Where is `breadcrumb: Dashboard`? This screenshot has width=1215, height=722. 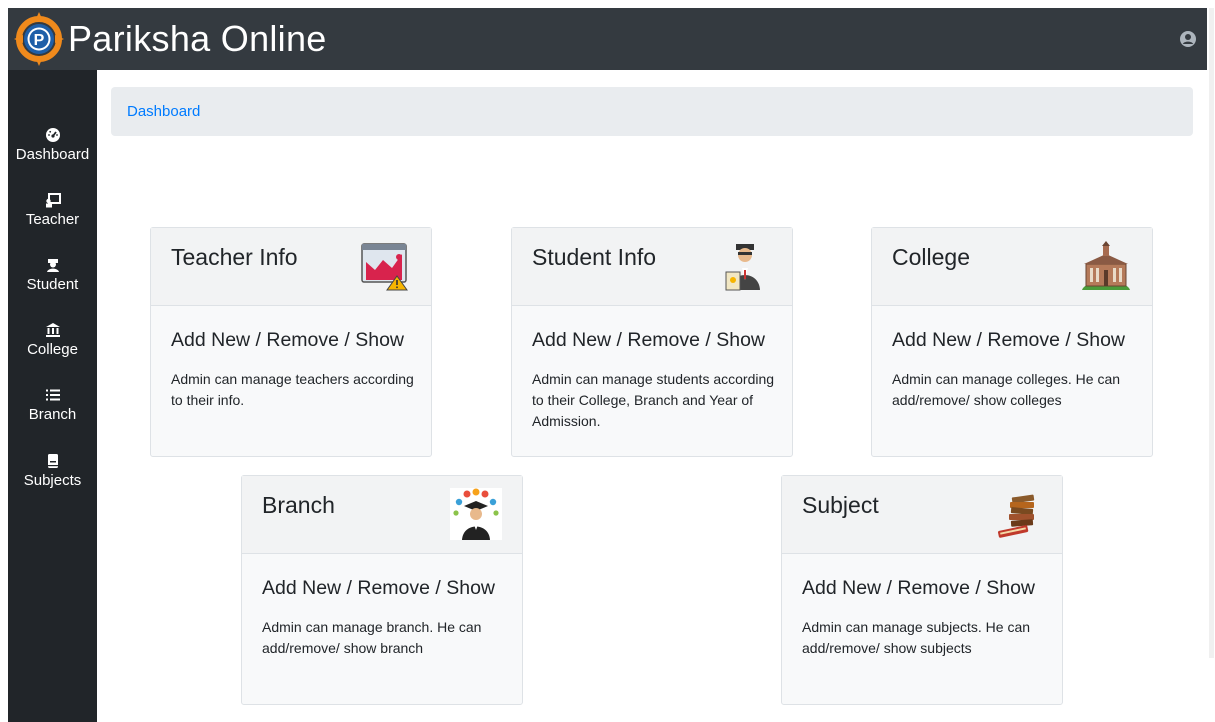 breadcrumb: Dashboard is located at coordinates (652, 111).